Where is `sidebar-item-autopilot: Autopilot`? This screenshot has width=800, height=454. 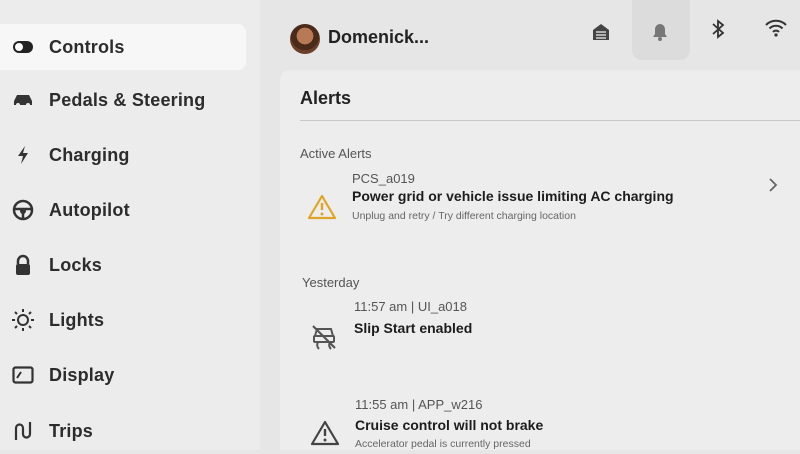
sidebar-item-autopilot: Autopilot is located at coordinates (123, 210).